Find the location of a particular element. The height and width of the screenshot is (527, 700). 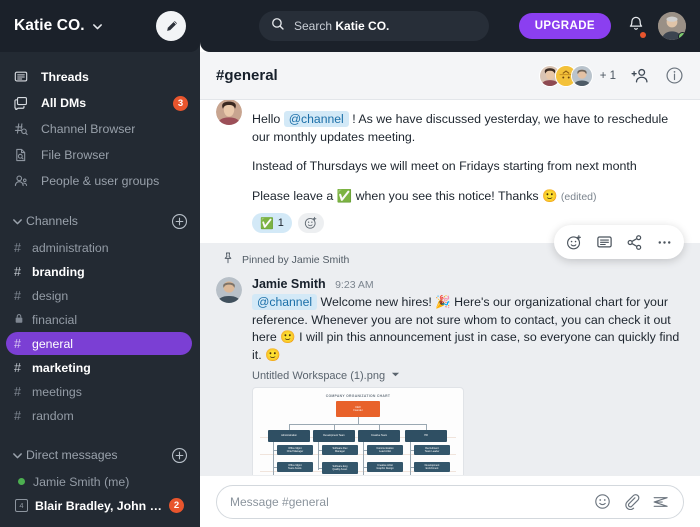

workspace-header: Katie CO. is located at coordinates (100, 26).